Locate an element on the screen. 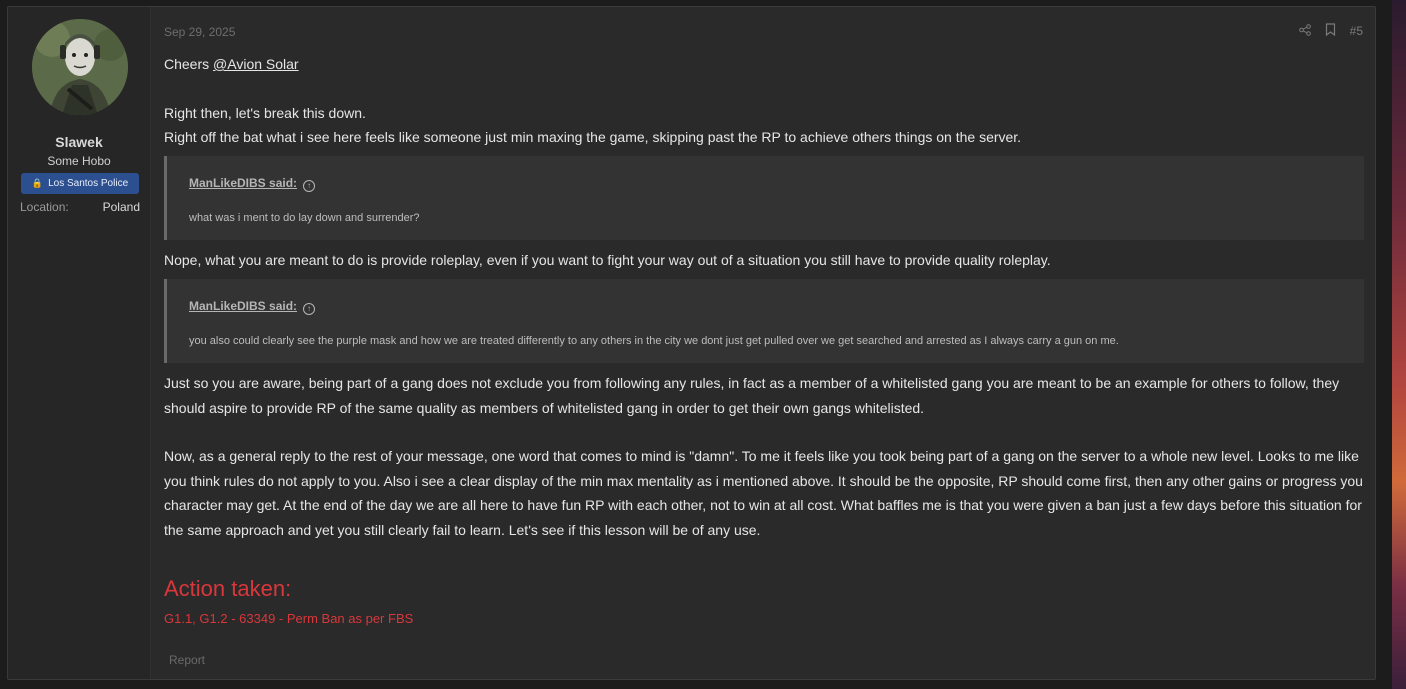 The width and height of the screenshot is (1406, 689). share-icon is located at coordinates (1304, 31).